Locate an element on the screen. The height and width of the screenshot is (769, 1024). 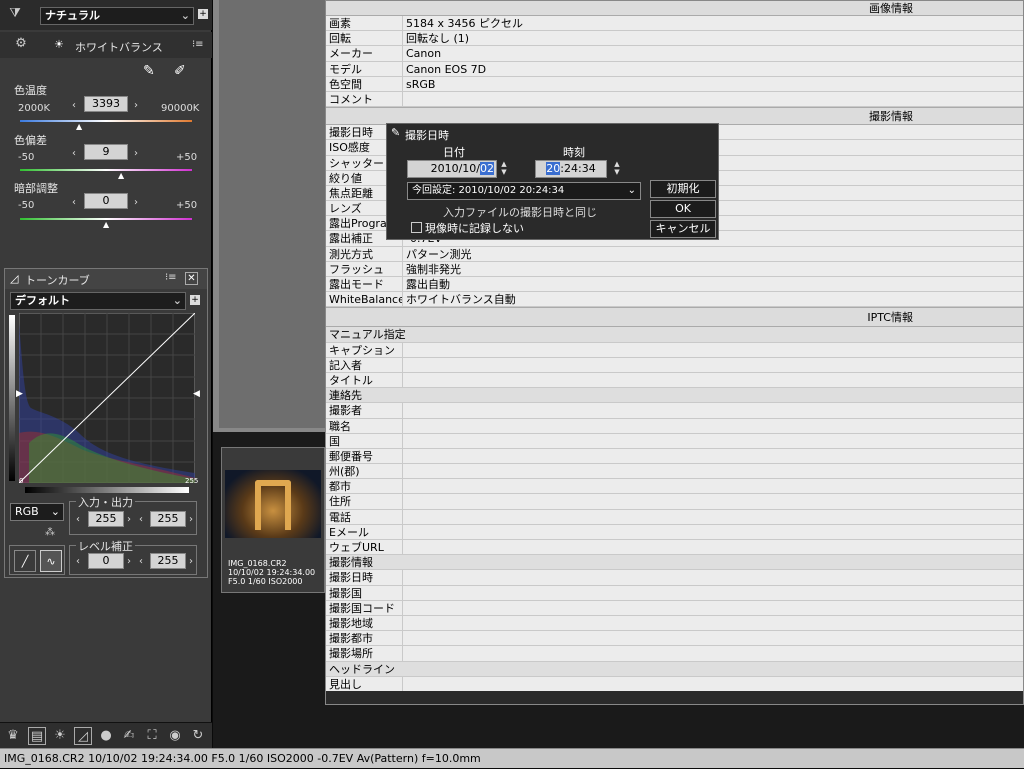
spline-curve-icon: ∿ is located at coordinates (51, 561).